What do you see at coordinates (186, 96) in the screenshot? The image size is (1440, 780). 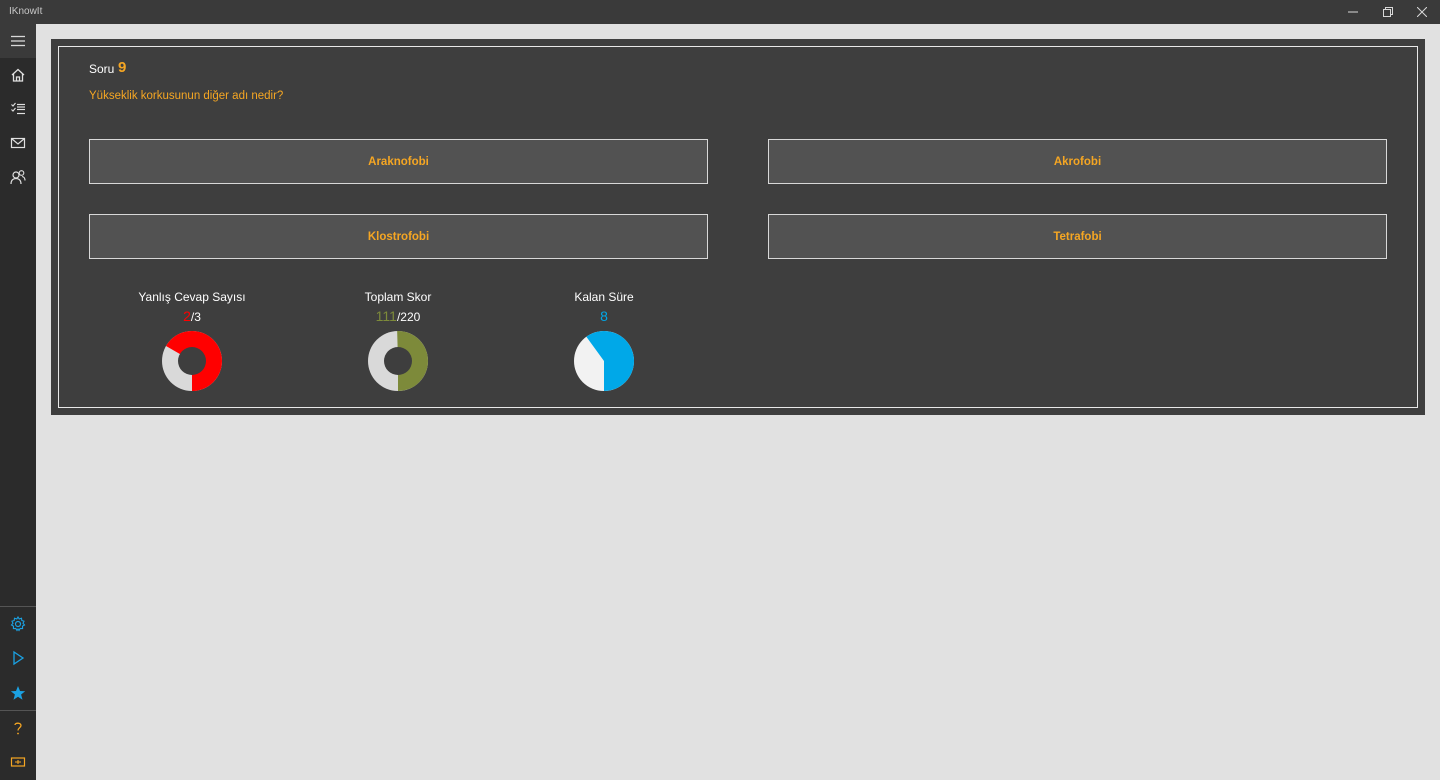 I see `question-text: Yükseklik korkusunun diğer adı nedir?` at bounding box center [186, 96].